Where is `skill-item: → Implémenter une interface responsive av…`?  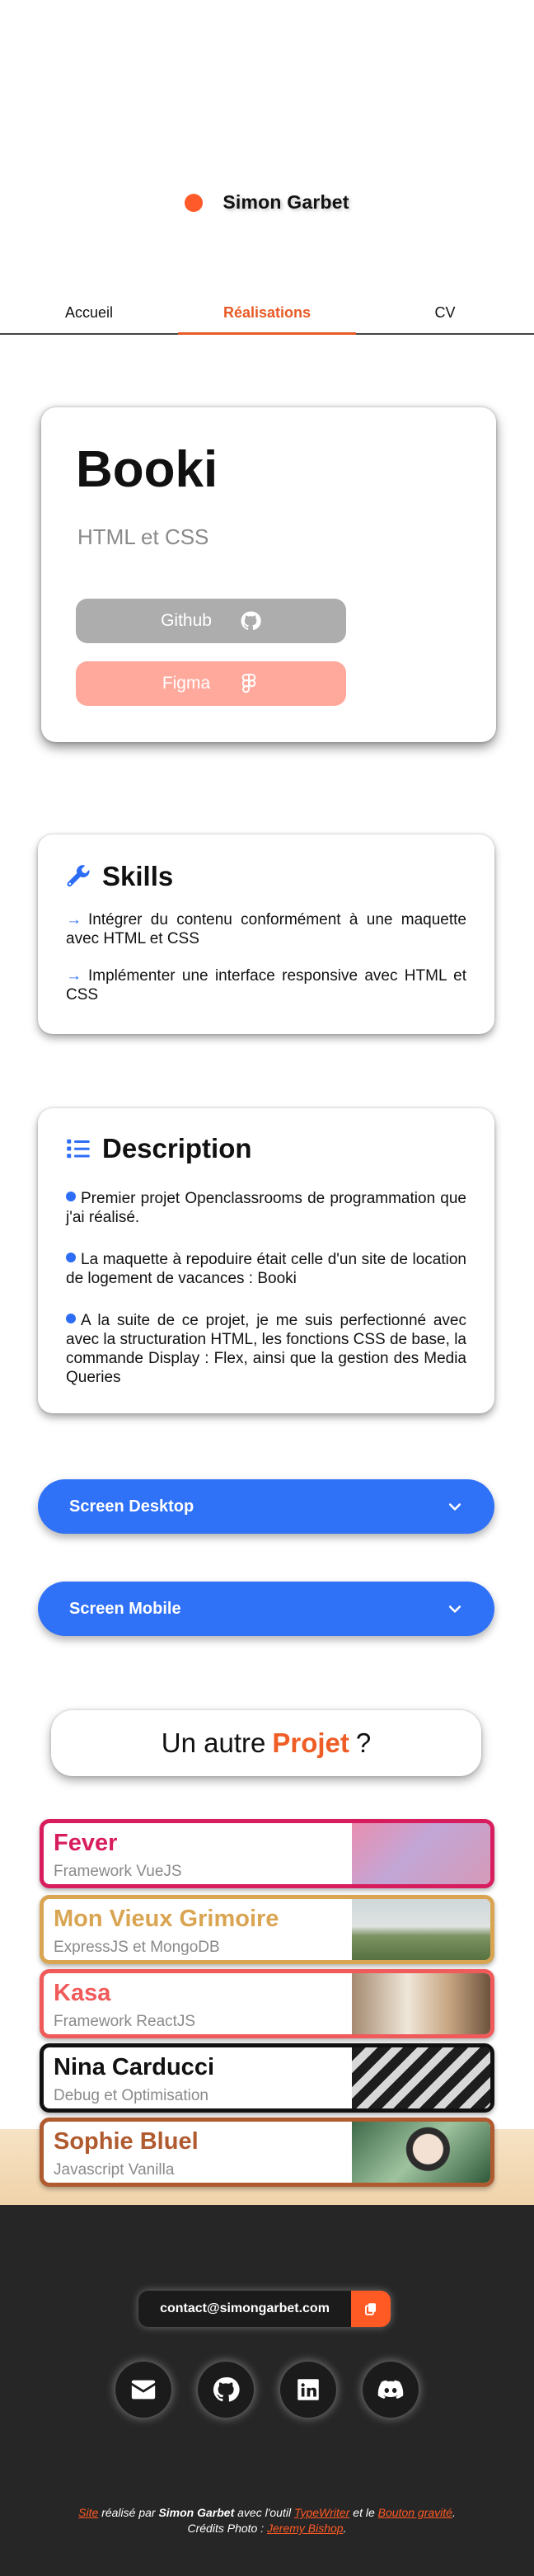 skill-item: → Implémenter une interface responsive av… is located at coordinates (266, 985).